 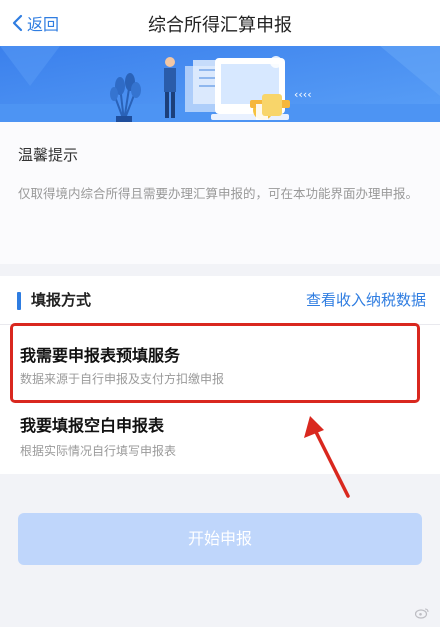 What do you see at coordinates (19, 301) in the screenshot?
I see `section-accent-bar` at bounding box center [19, 301].